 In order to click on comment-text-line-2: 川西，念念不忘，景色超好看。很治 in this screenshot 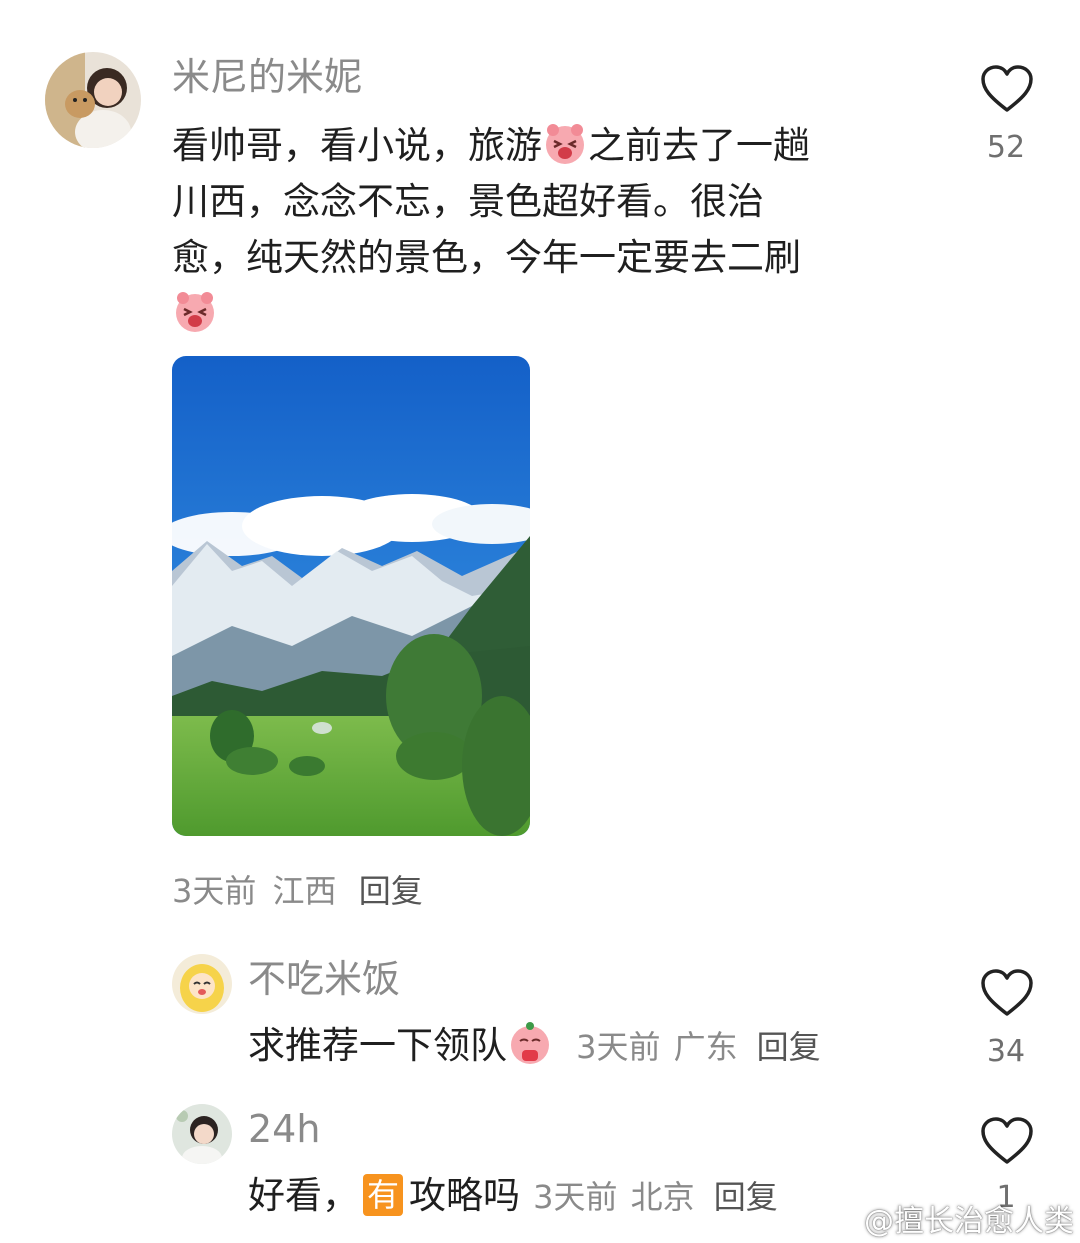, I will do `click(468, 201)`.